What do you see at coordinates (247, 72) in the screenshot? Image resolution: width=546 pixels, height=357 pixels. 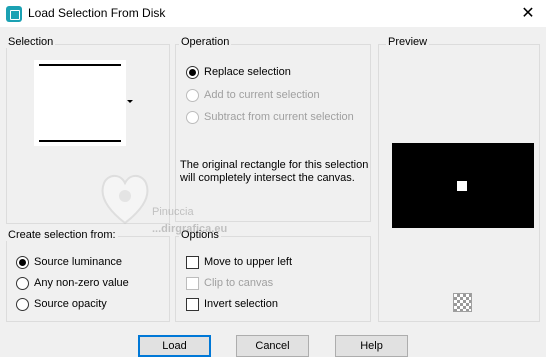 I see `operation-replace-label: Replace selection` at bounding box center [247, 72].